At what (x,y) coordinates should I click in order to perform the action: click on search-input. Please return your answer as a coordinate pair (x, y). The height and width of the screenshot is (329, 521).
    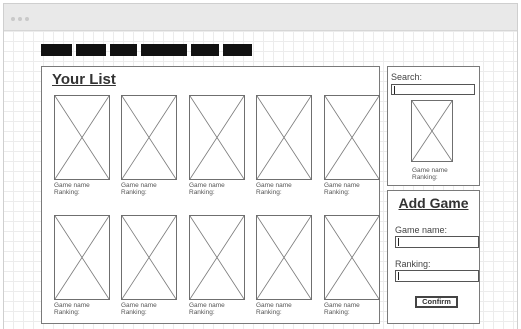
    Looking at the image, I should click on (433, 89).